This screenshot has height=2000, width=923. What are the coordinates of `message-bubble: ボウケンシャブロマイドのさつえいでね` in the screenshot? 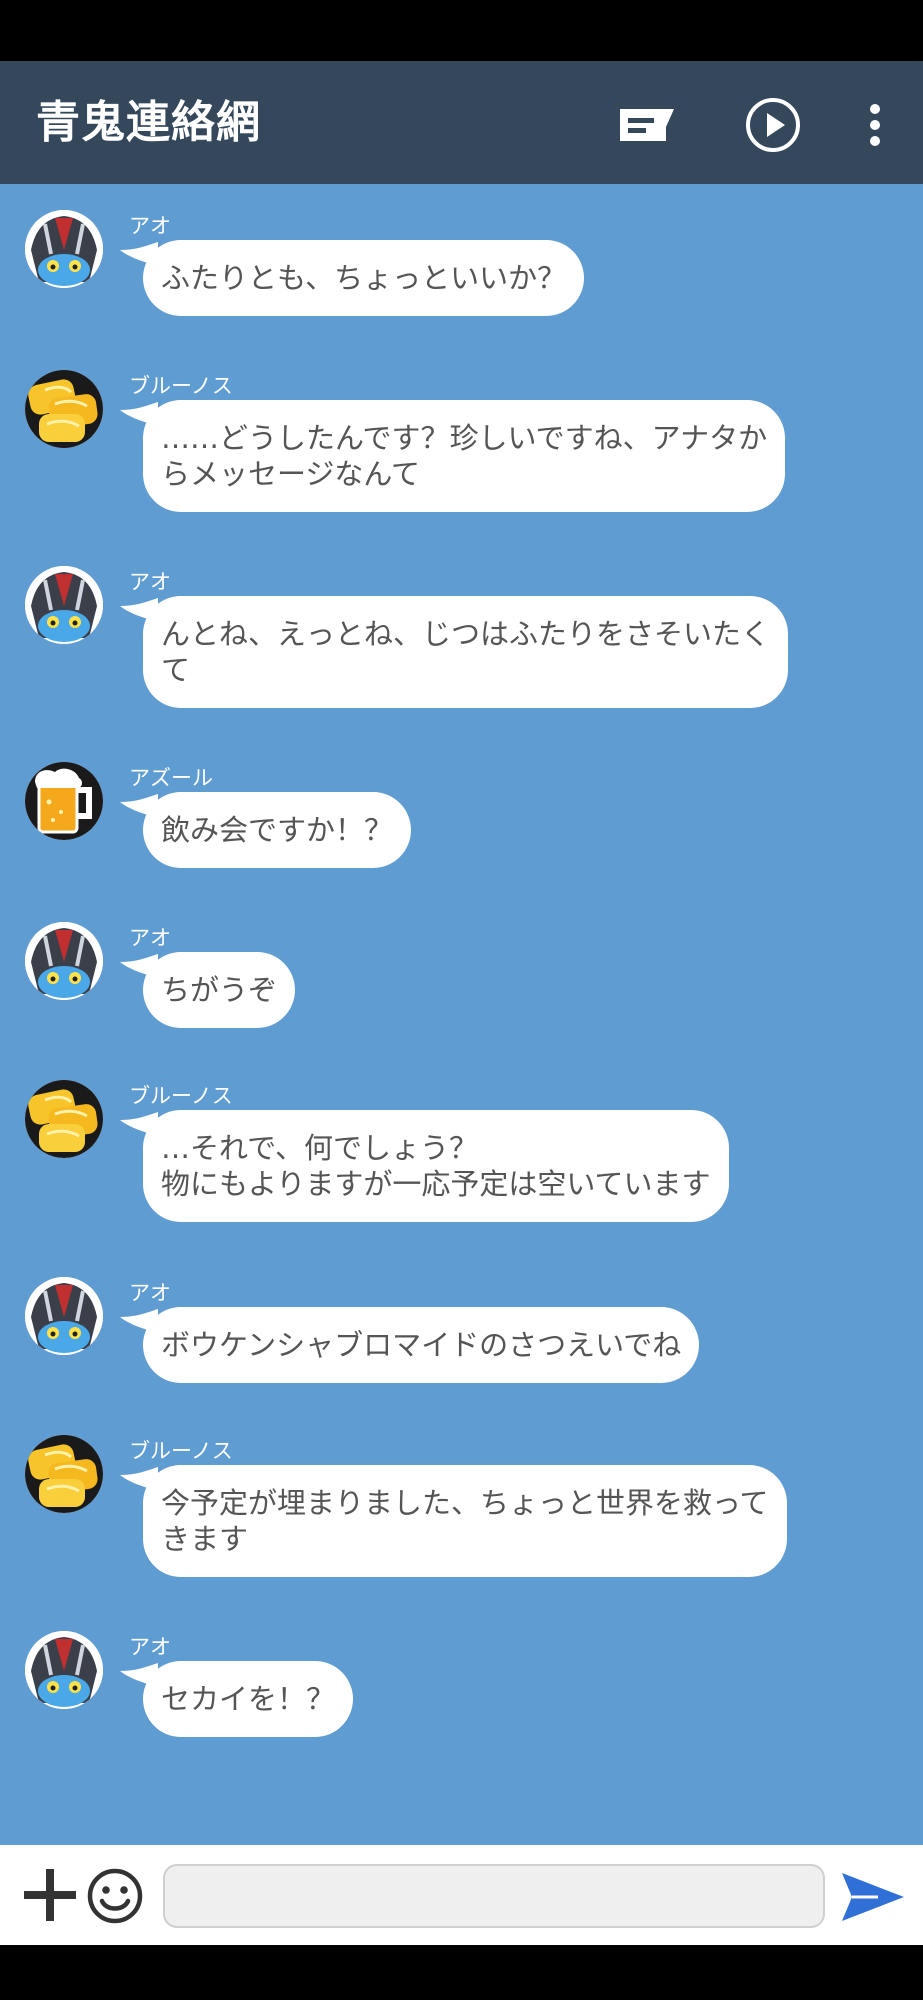 It's located at (421, 1345).